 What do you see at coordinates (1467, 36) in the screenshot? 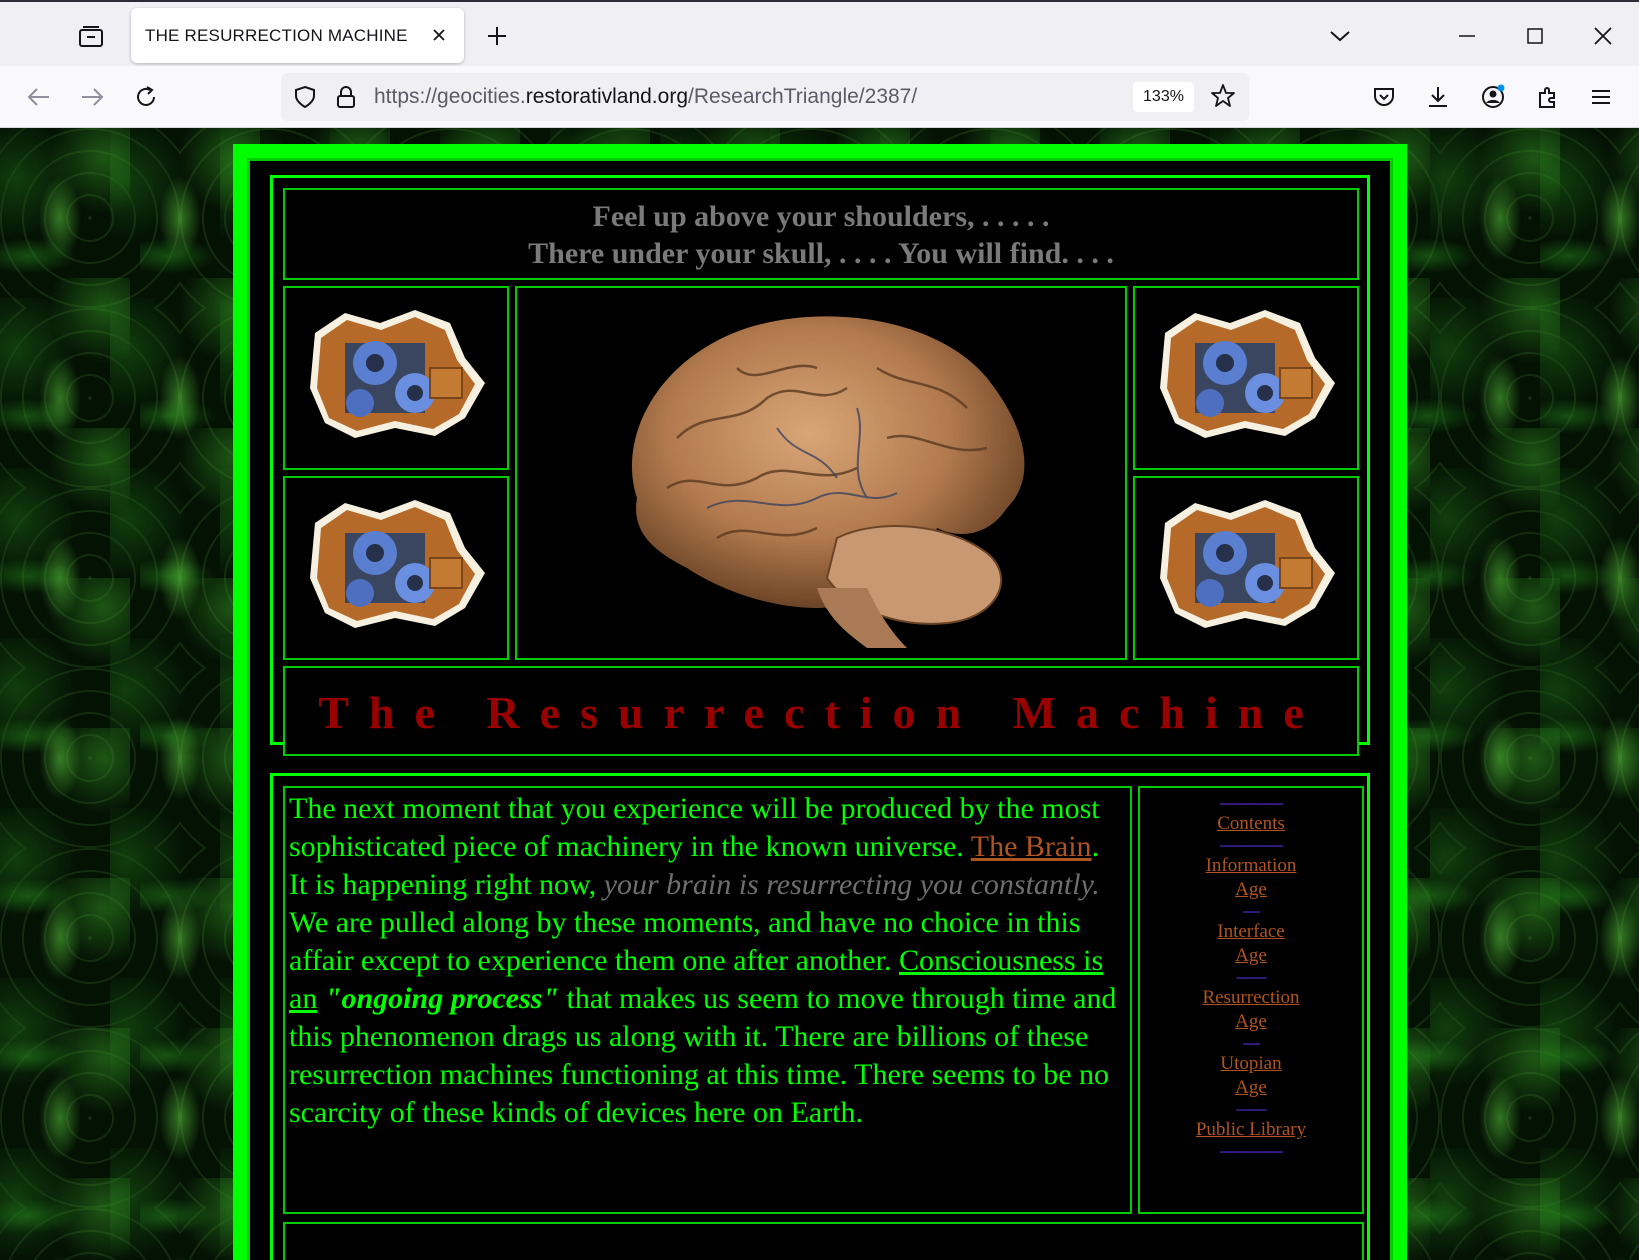
I see `minimize-icon` at bounding box center [1467, 36].